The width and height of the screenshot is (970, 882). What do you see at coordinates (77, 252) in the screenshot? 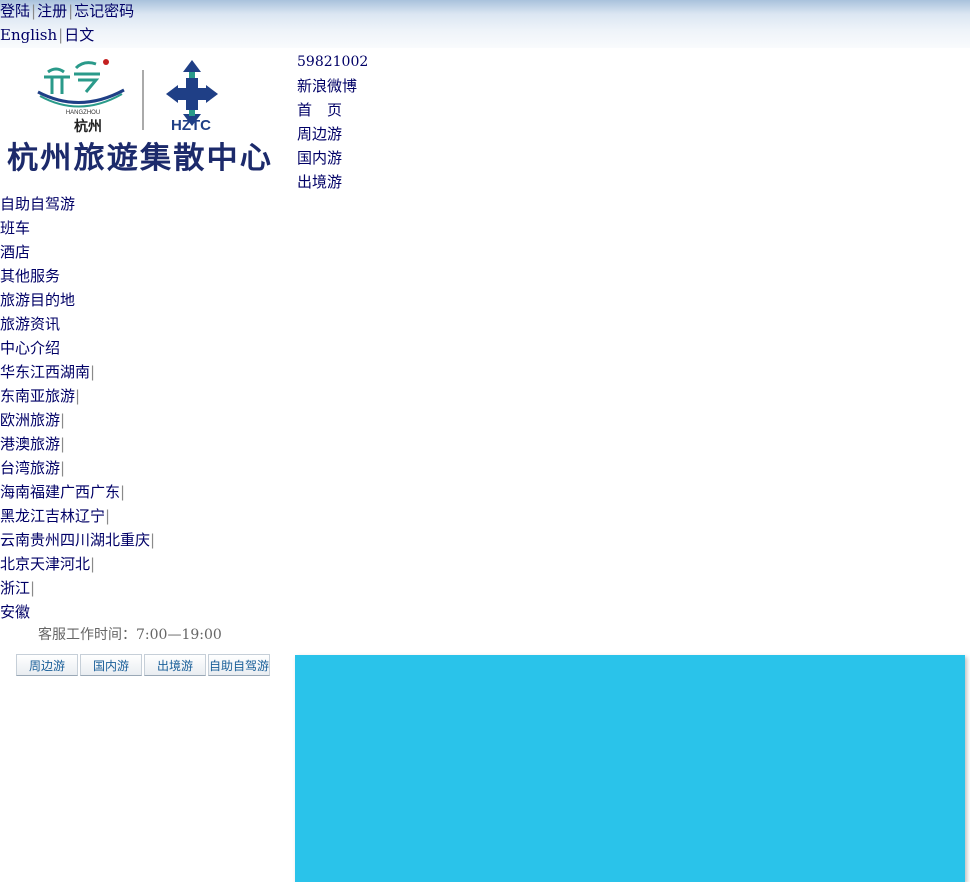
I see `nav-item: 酒店` at bounding box center [77, 252].